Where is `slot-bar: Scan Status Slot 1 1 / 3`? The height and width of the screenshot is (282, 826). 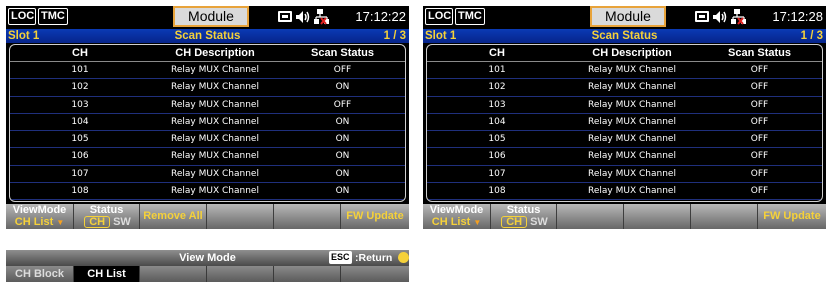 slot-bar: Scan Status Slot 1 1 / 3 is located at coordinates (207, 36).